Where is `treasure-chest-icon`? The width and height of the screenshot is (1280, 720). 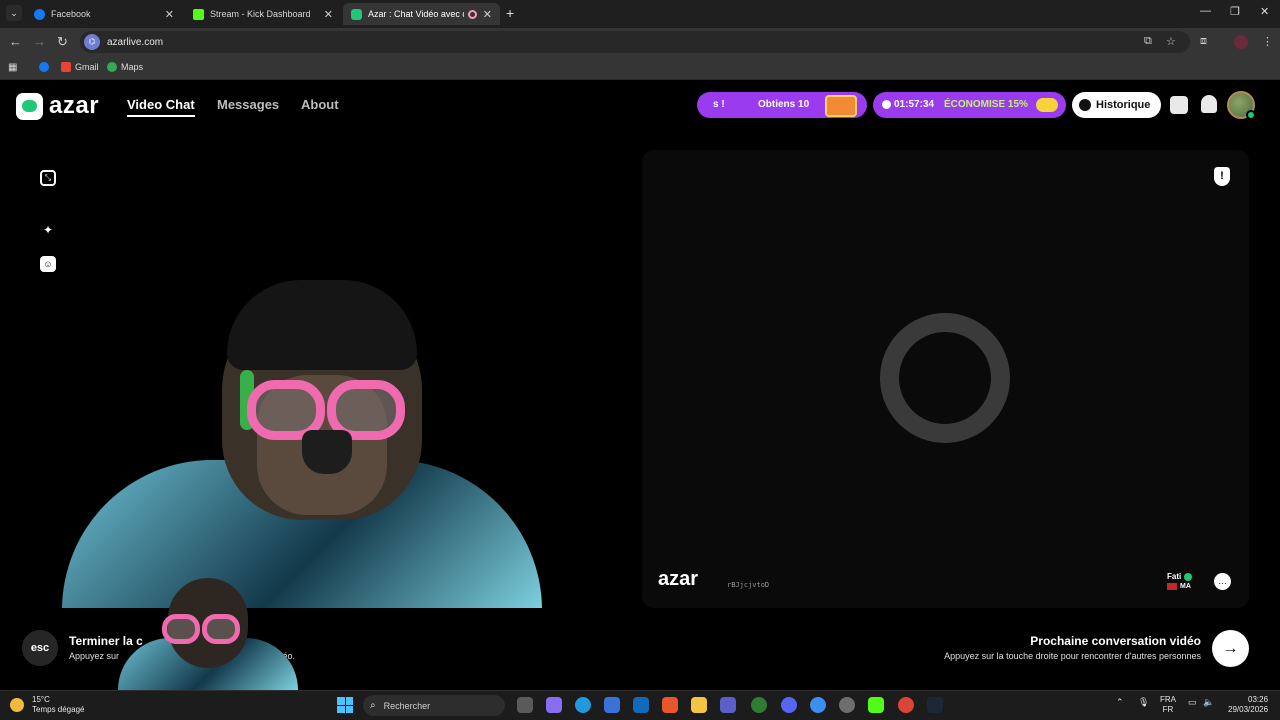
treasure-chest-icon is located at coordinates (841, 106).